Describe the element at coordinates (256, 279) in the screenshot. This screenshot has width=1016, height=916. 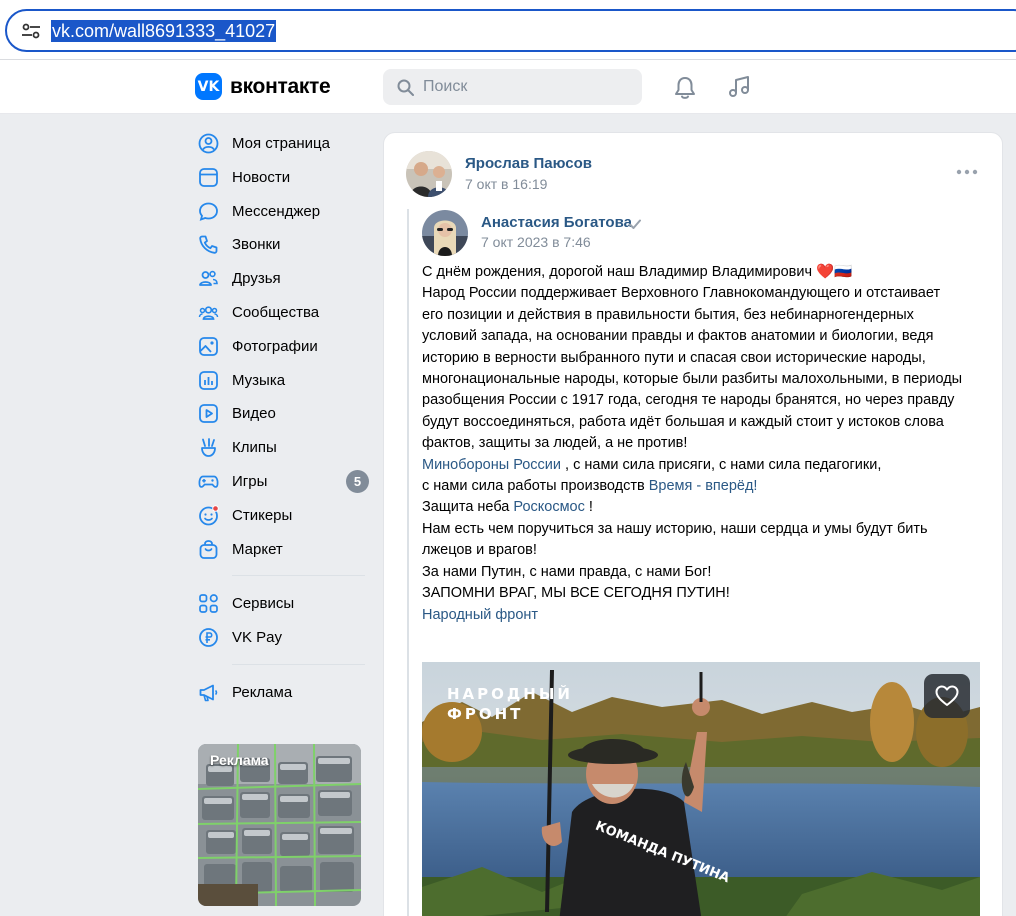
I see `sidebar-item-label: Друзья` at that location.